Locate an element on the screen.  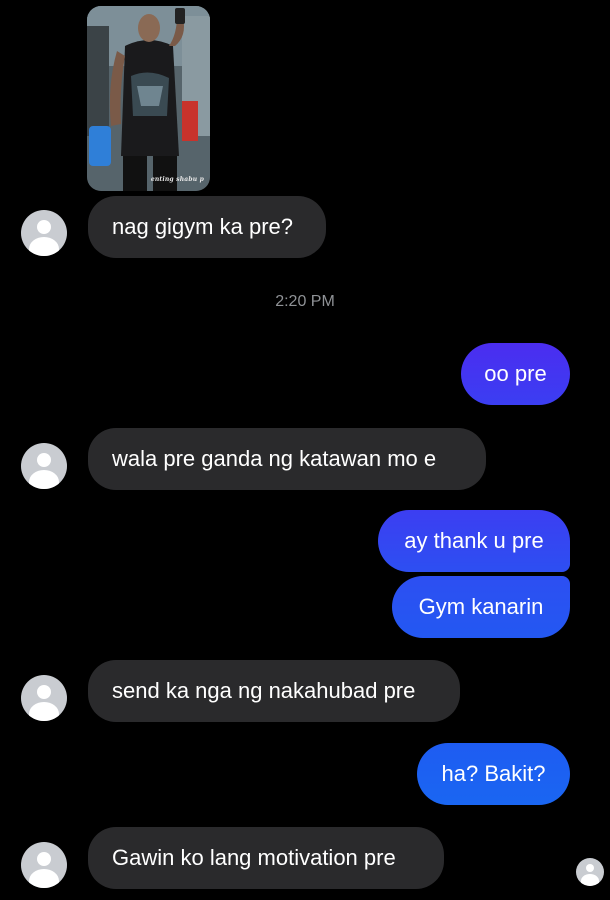
incoming-message-bubble: Gawin ko lang motivation pre is located at coordinates (266, 858).